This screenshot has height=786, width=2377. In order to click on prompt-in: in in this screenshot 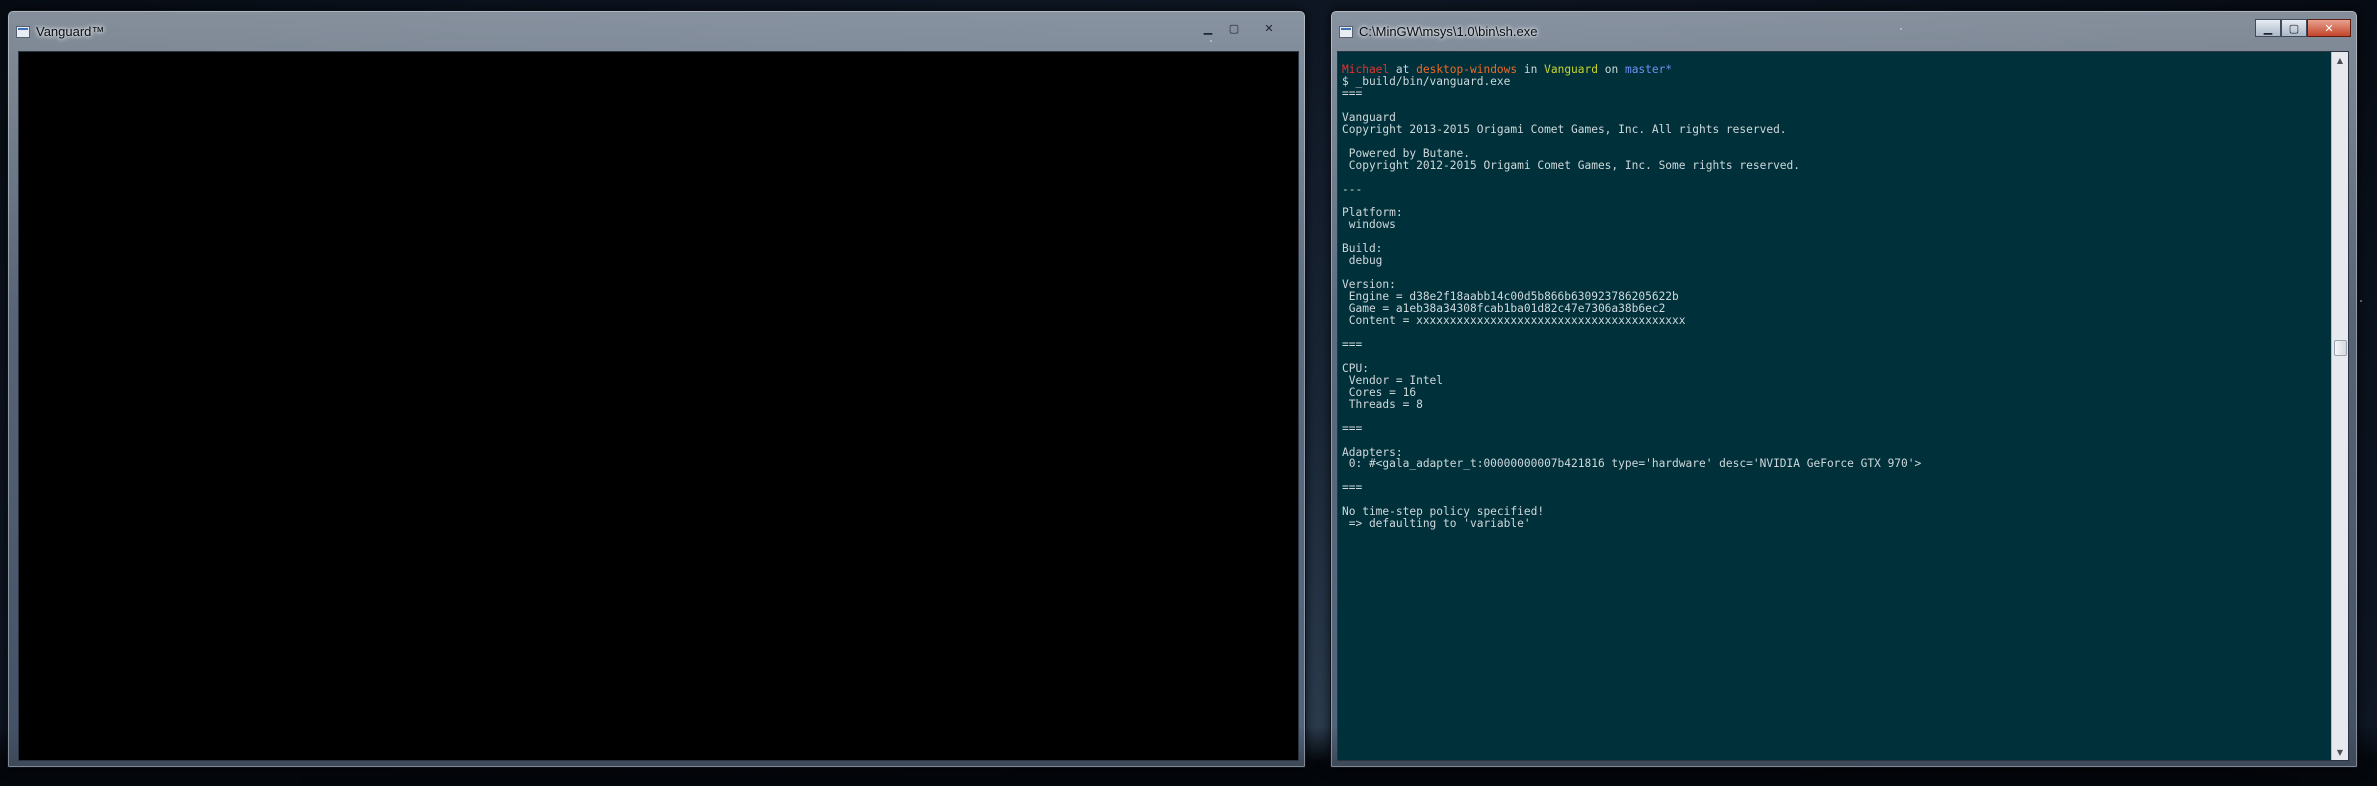, I will do `click(1531, 69)`.